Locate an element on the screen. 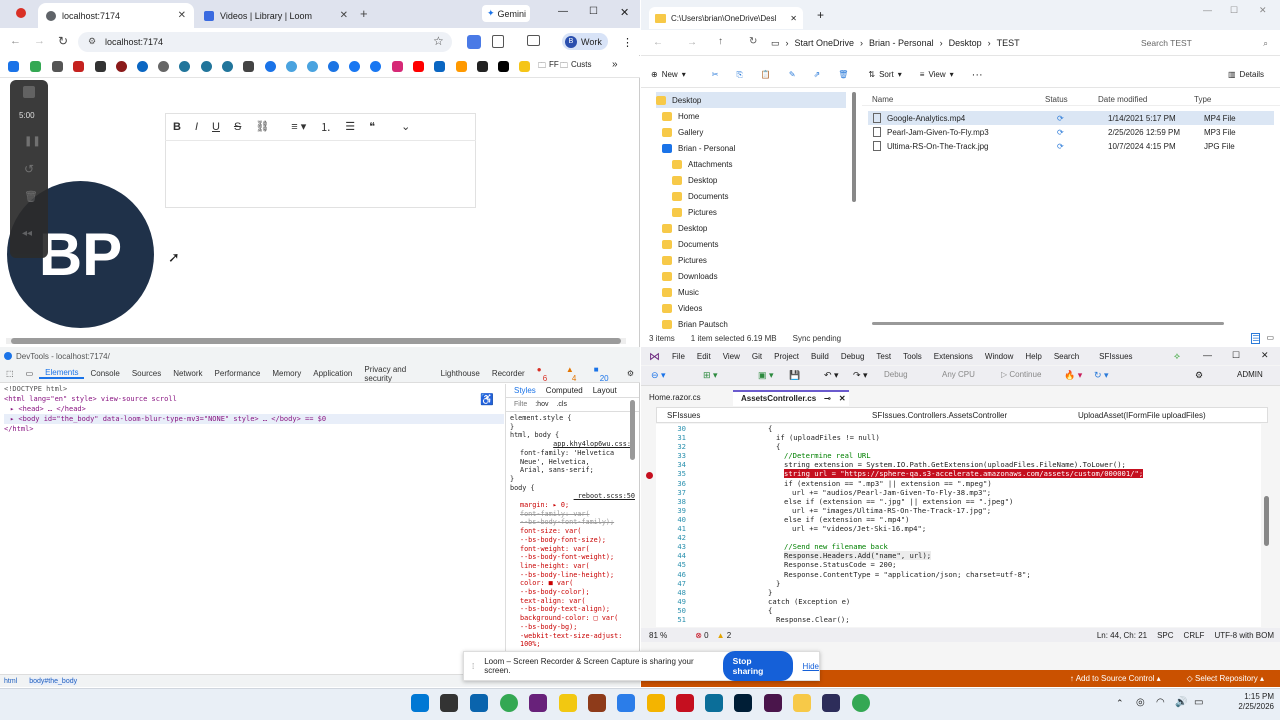 The height and width of the screenshot is (720, 1280). linkedin-icon is located at coordinates (439, 66).